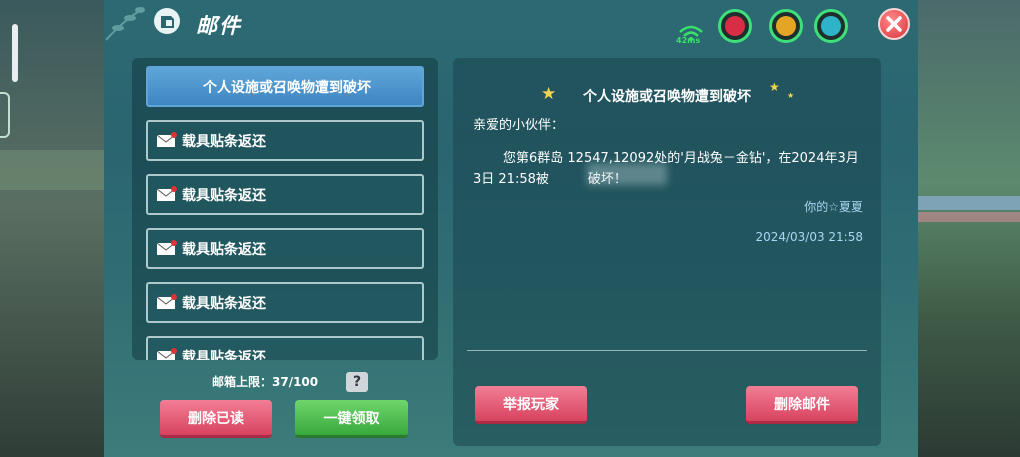 The width and height of the screenshot is (1020, 457). Describe the element at coordinates (809, 237) in the screenshot. I see `mail-date: 2024/03/03 21:58` at that location.